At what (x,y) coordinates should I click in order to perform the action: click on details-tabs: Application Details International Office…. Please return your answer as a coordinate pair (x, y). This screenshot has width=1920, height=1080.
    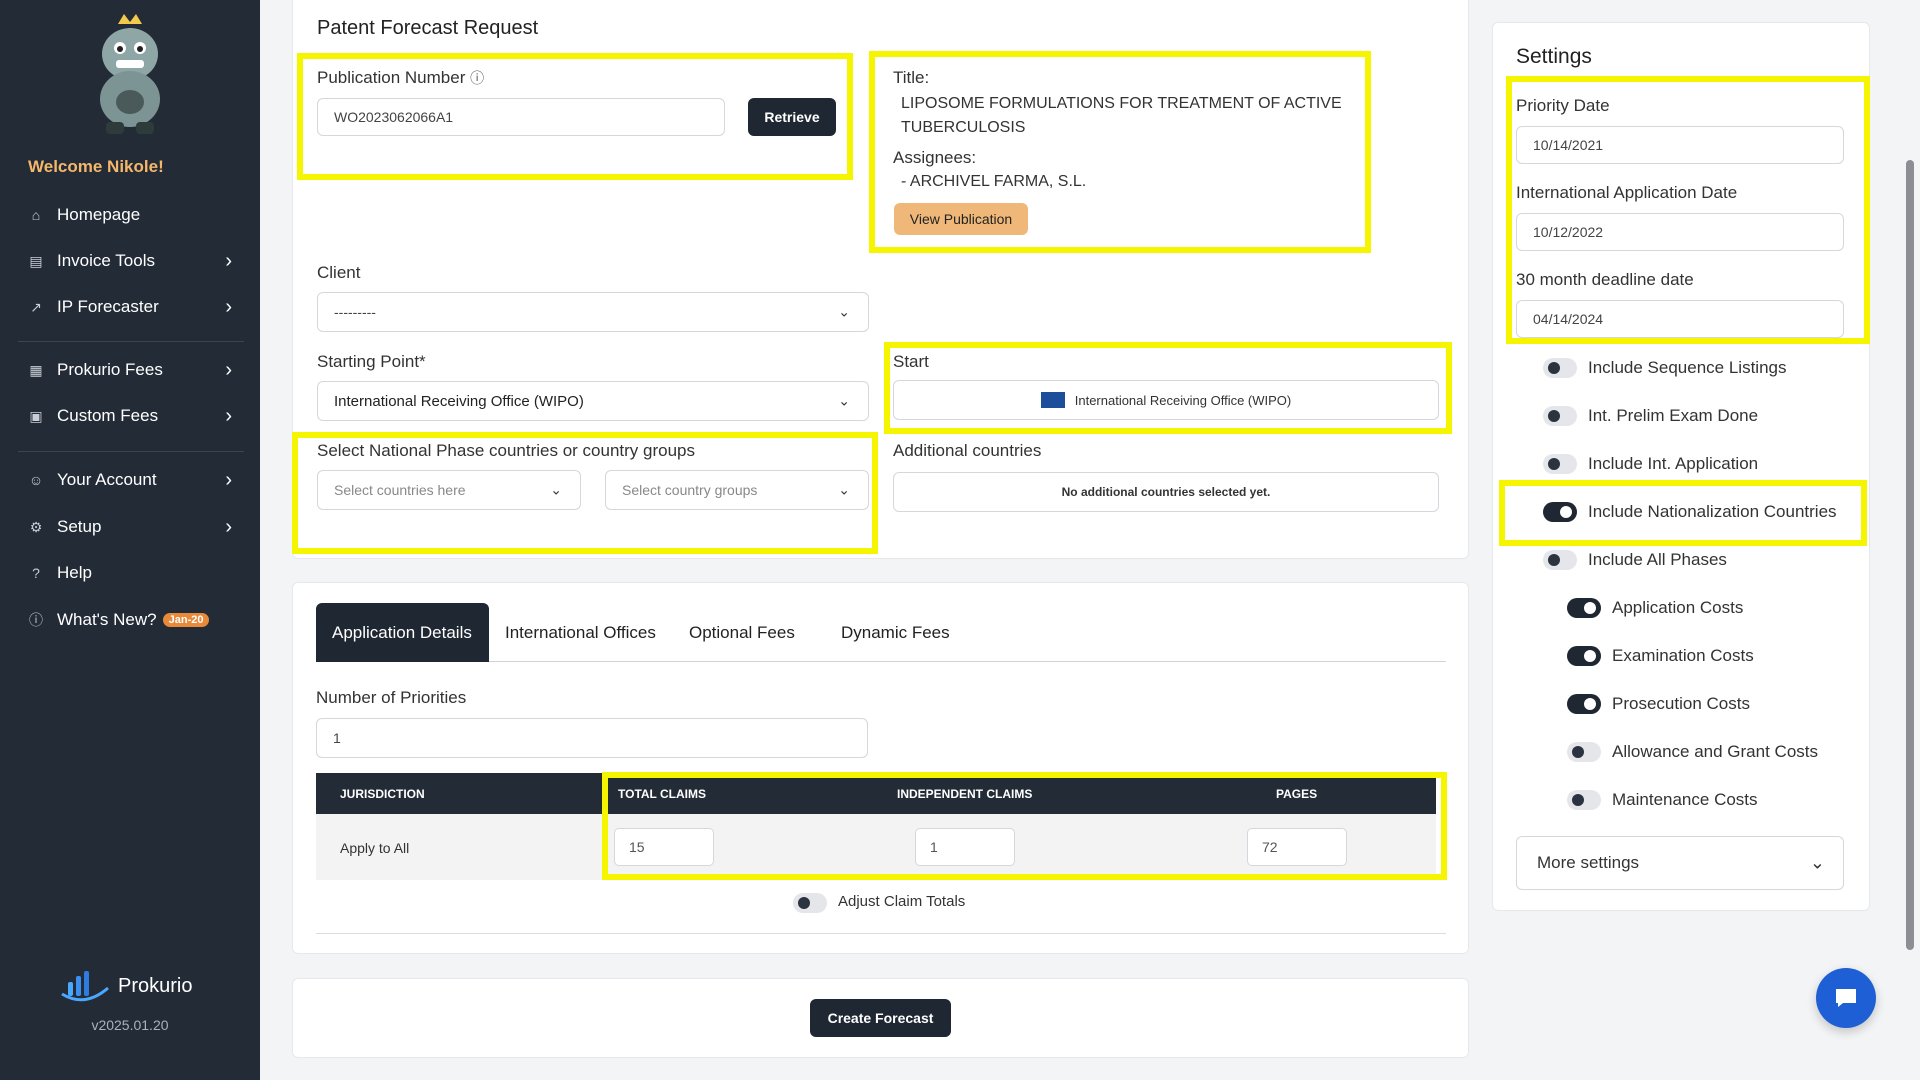
    Looking at the image, I should click on (881, 632).